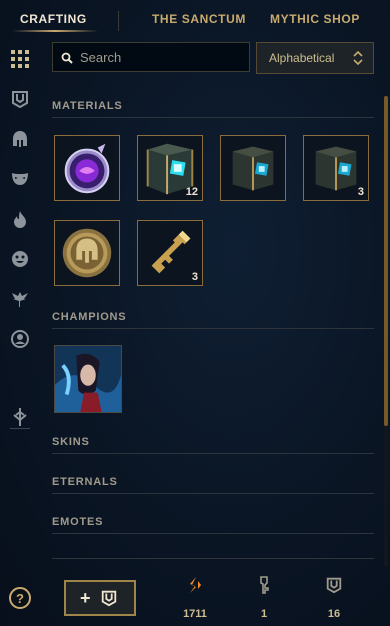 The width and height of the screenshot is (390, 626). What do you see at coordinates (264, 585) in the screenshot?
I see `key-fragment-icon` at bounding box center [264, 585].